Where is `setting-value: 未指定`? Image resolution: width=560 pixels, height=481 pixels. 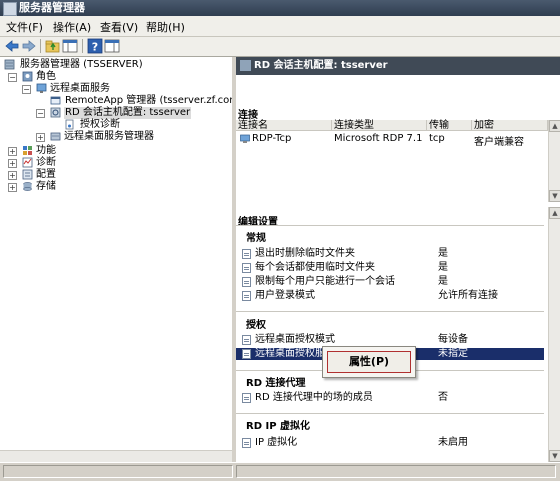 setting-value: 未指定 is located at coordinates (453, 353).